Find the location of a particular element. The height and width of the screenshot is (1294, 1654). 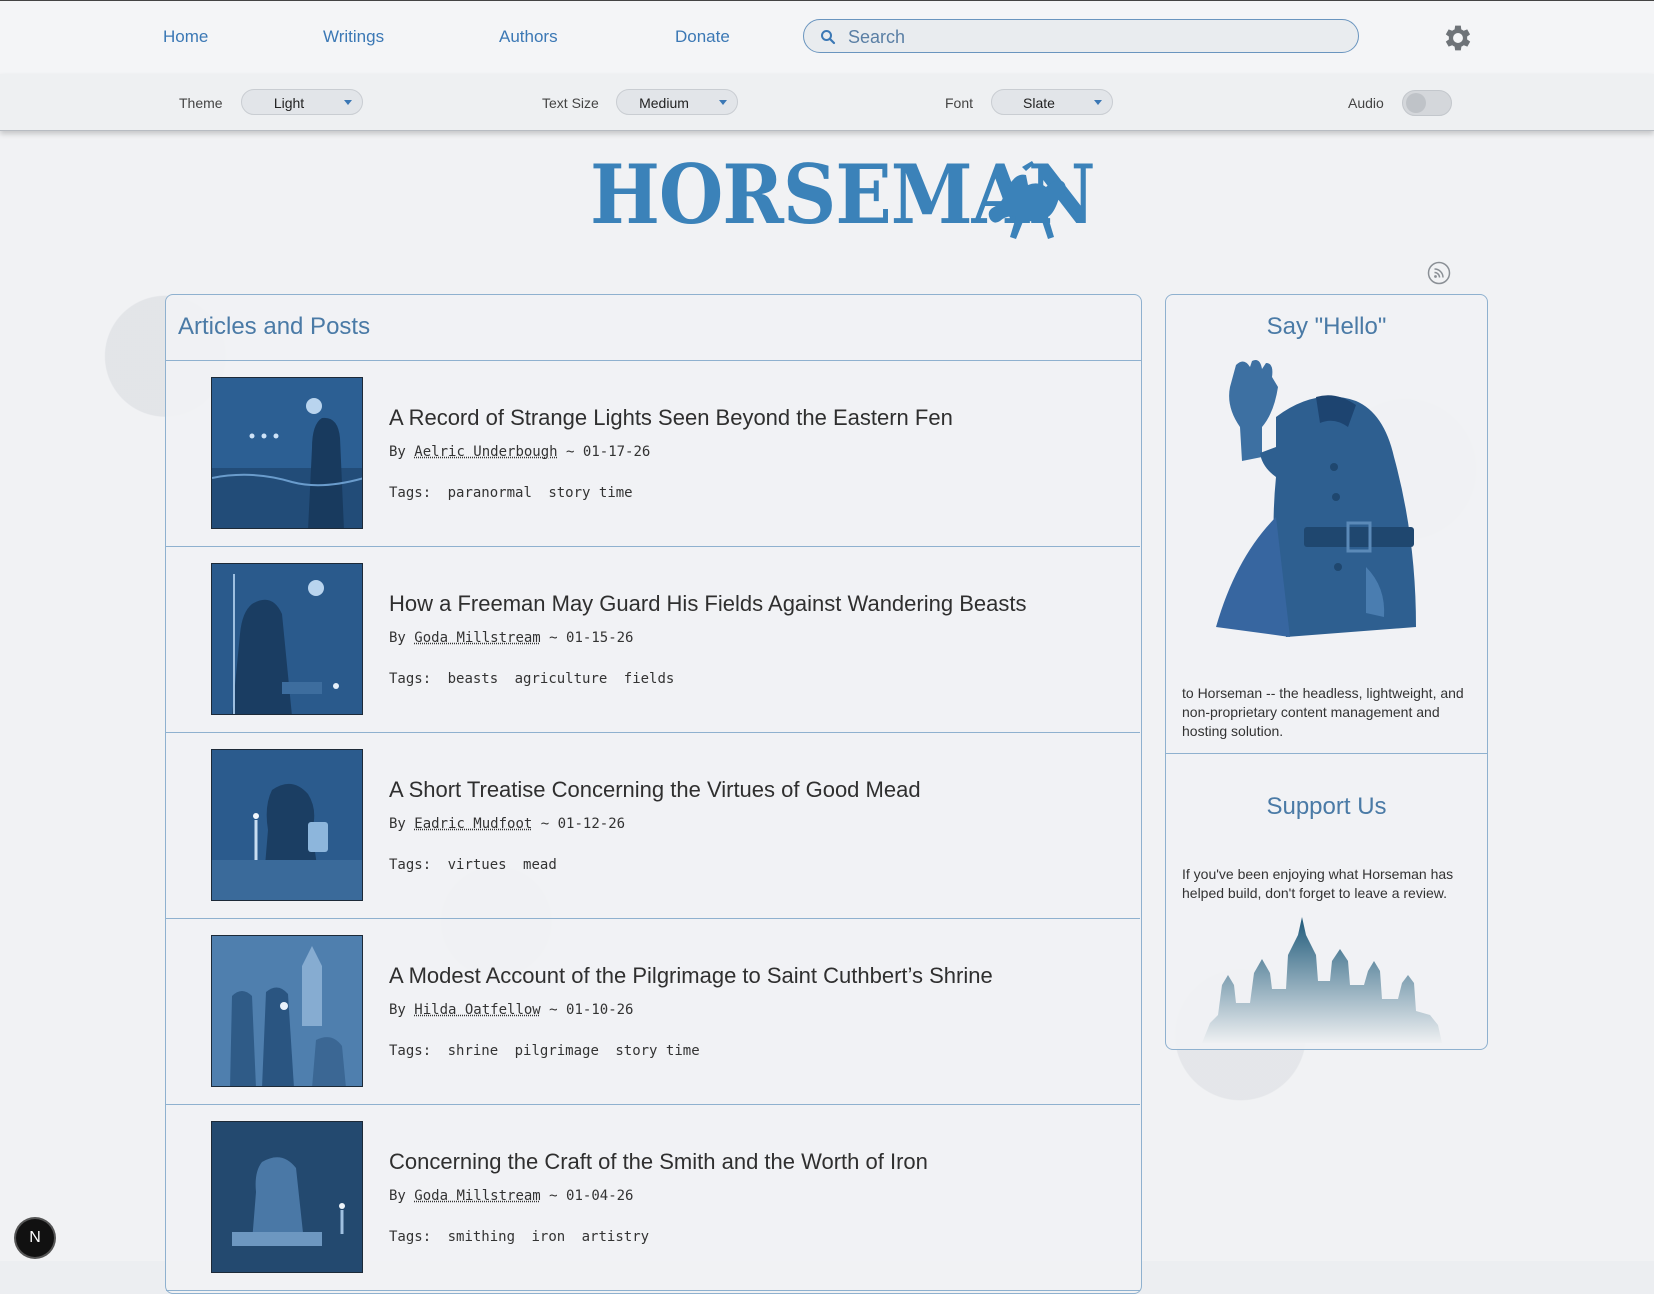

article-byline: By Goda Millstream ~ 01-04-26 is located at coordinates (511, 1196).